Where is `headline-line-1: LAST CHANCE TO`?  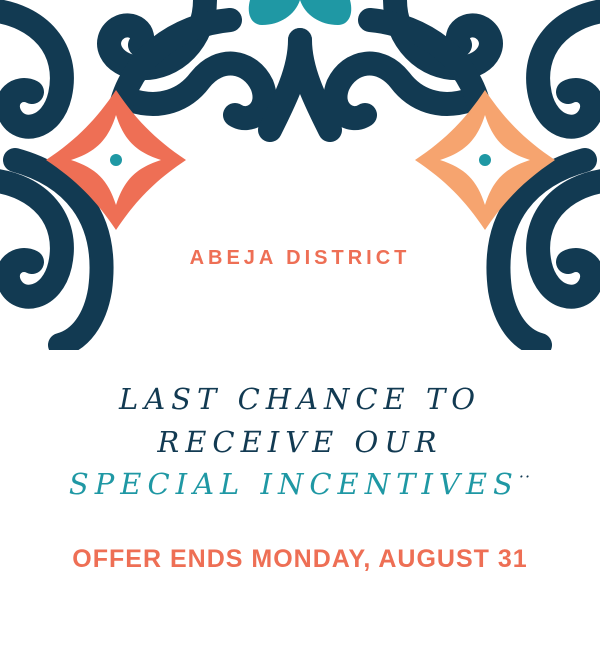 headline-line-1: LAST CHANCE TO is located at coordinates (300, 399).